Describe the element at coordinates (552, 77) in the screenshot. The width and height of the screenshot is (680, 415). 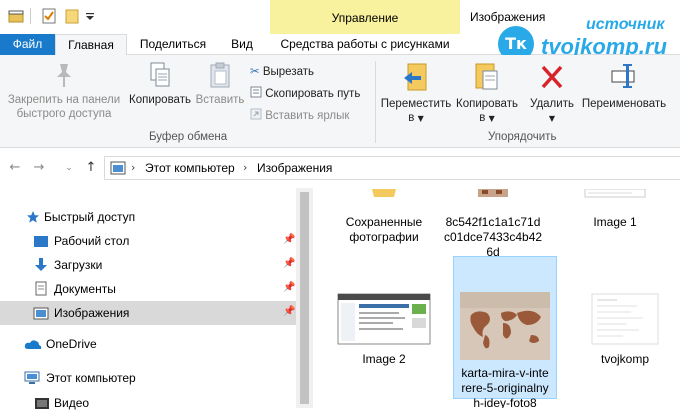
I see `delete-x-icon` at that location.